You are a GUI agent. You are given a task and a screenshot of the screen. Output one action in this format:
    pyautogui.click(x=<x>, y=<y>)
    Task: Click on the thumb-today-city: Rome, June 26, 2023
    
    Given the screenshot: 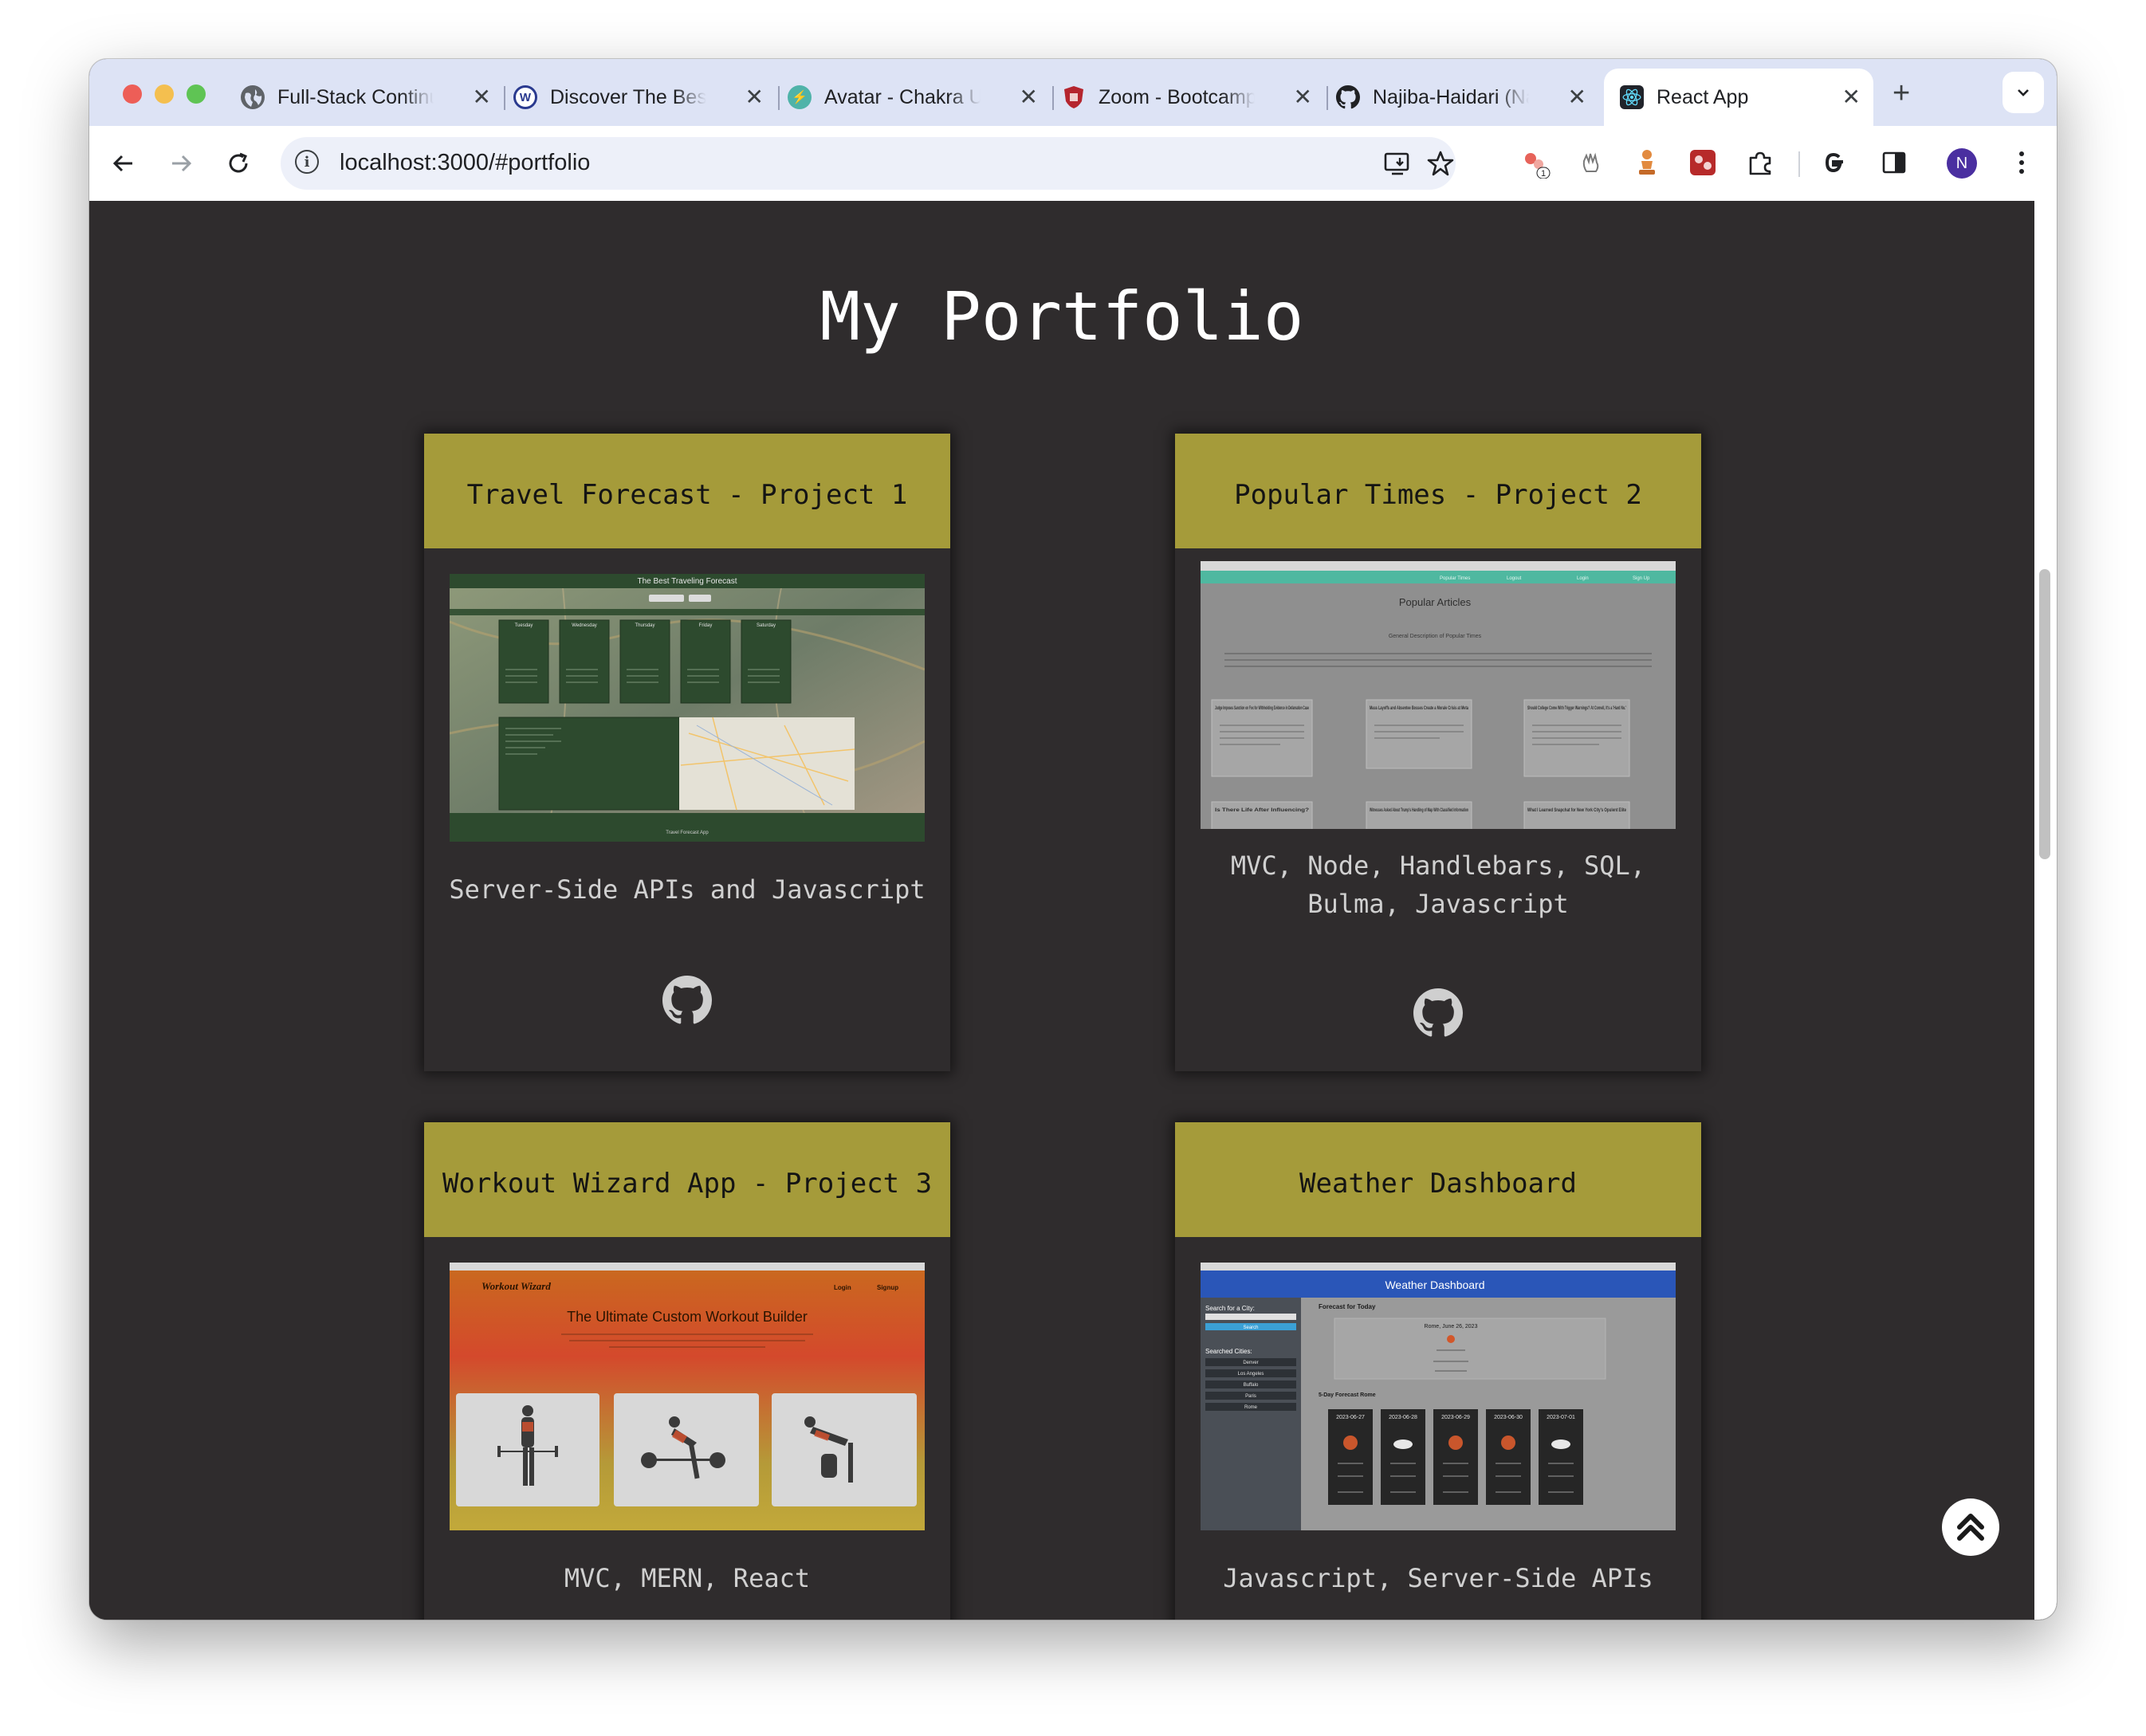 What is the action you would take?
    pyautogui.click(x=1451, y=1326)
    